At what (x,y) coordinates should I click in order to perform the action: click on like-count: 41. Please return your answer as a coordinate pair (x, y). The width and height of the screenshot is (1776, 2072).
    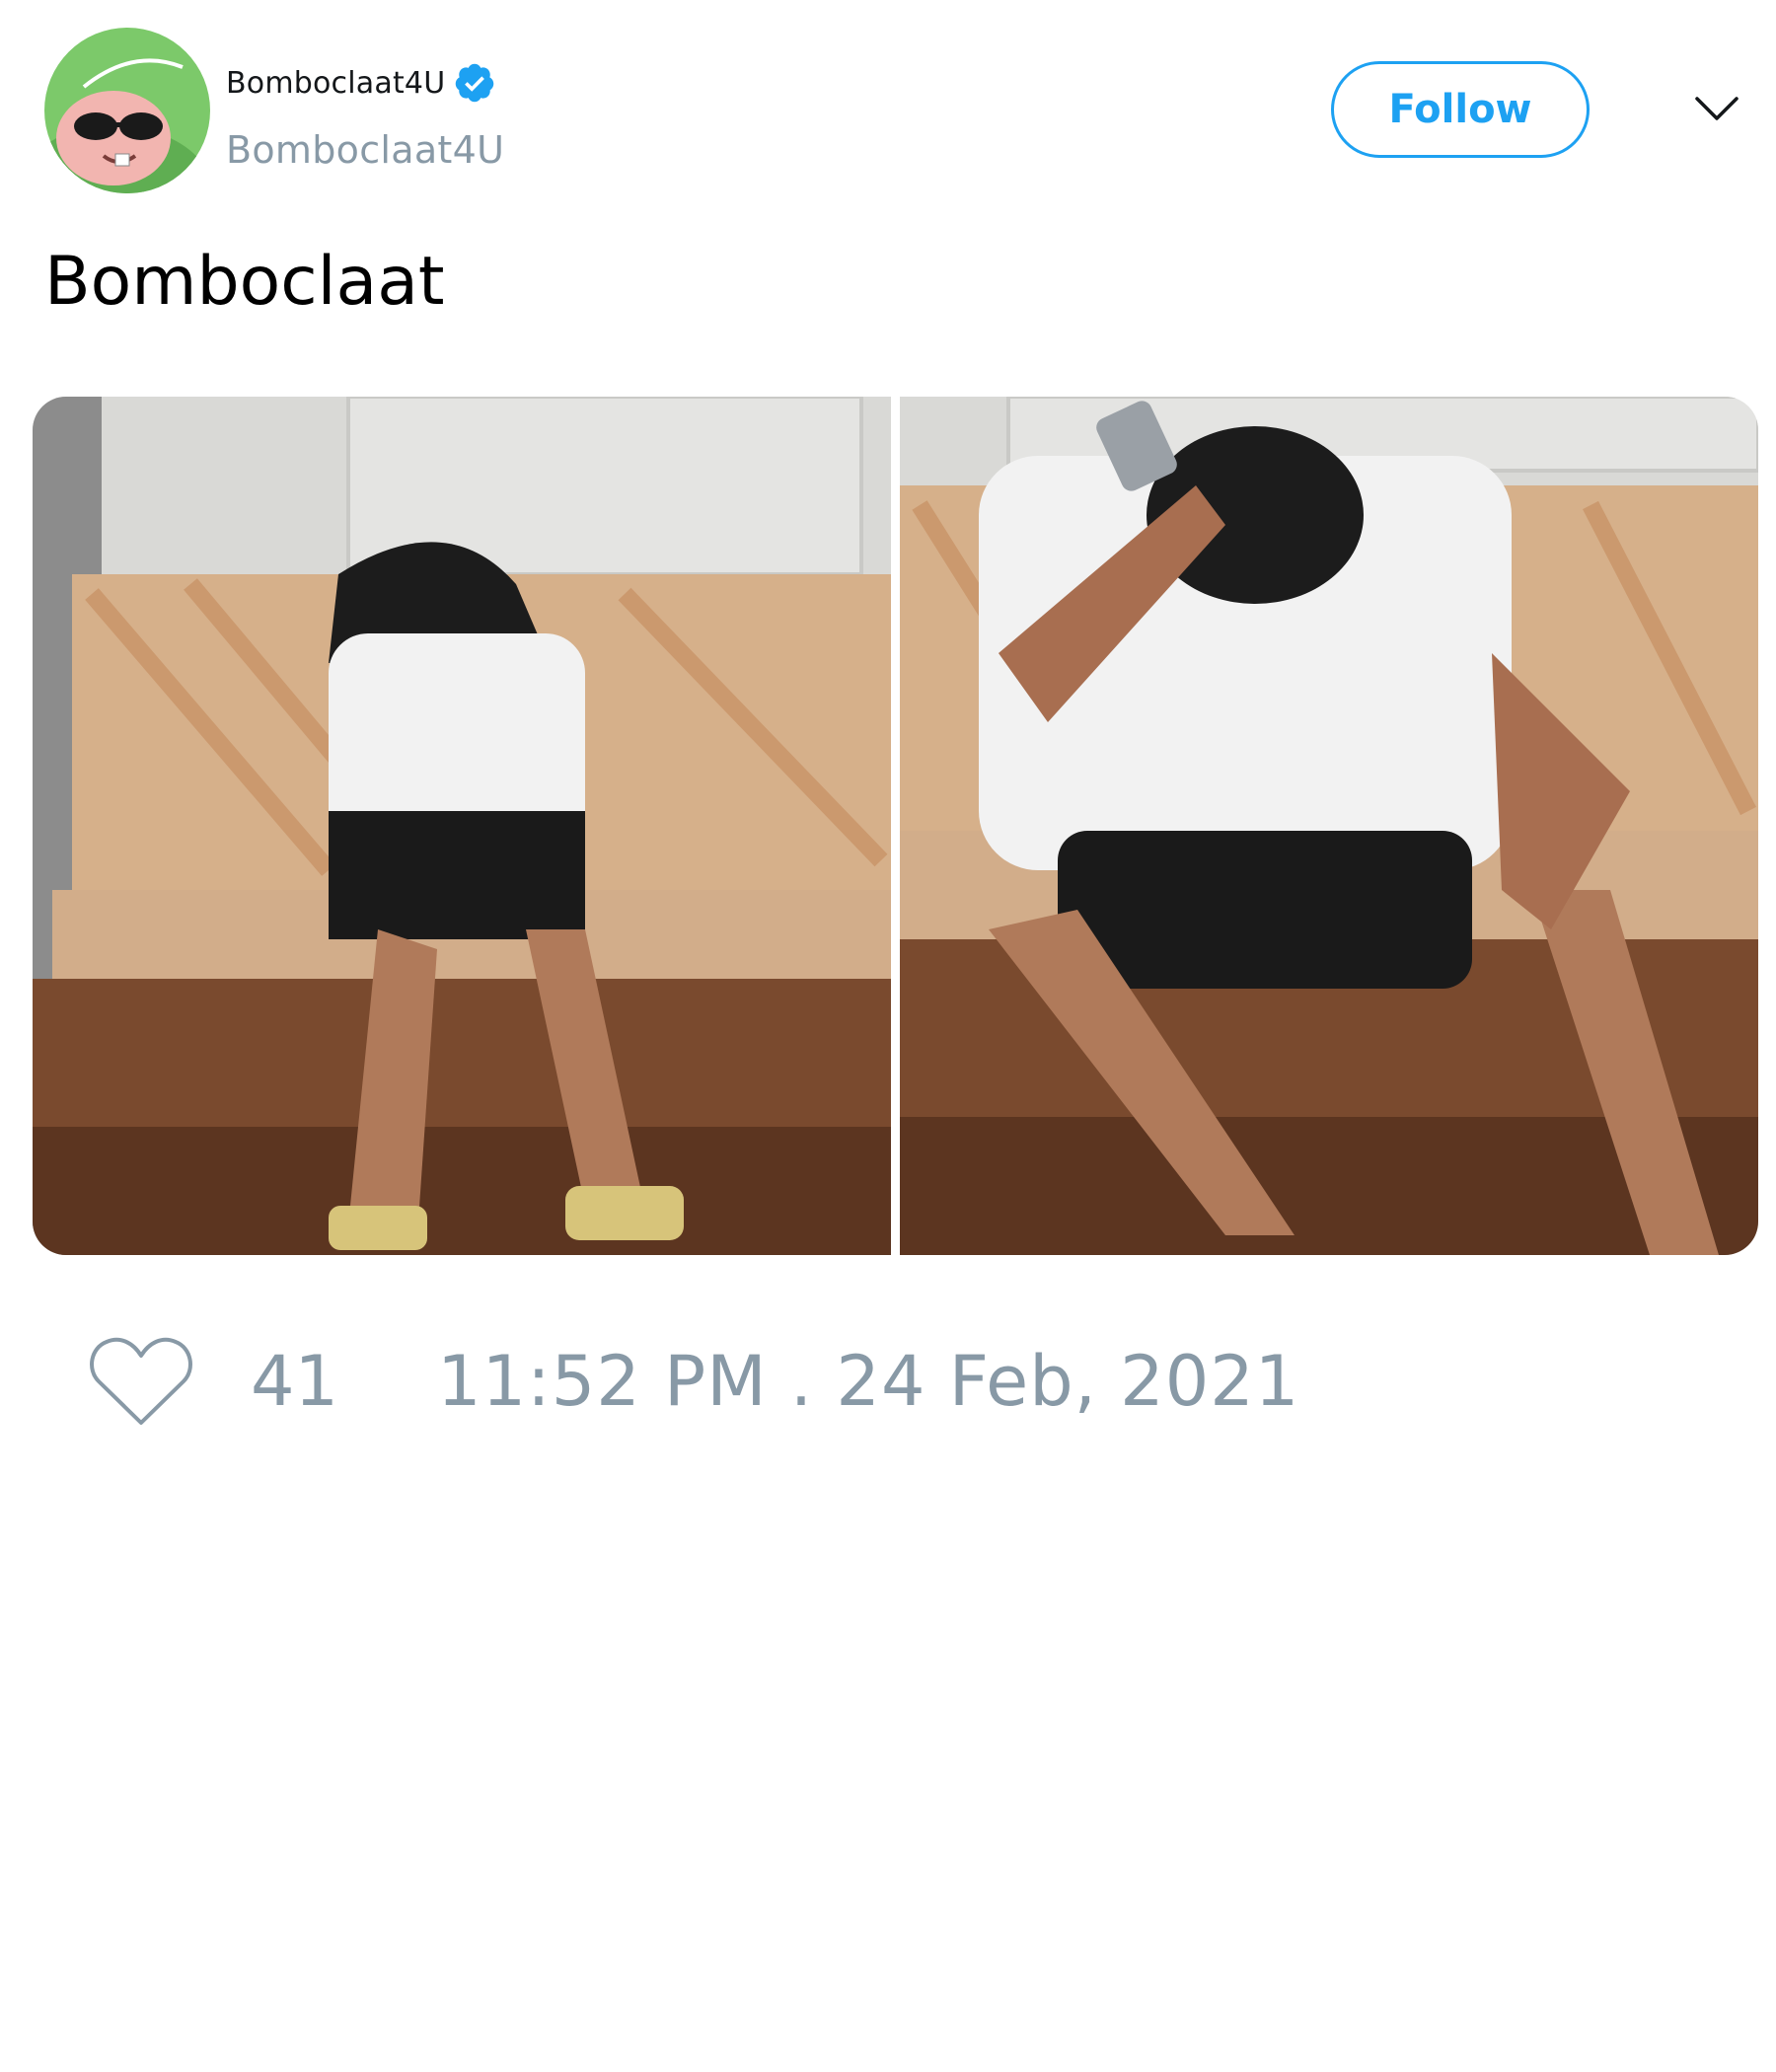
    Looking at the image, I should click on (294, 1381).